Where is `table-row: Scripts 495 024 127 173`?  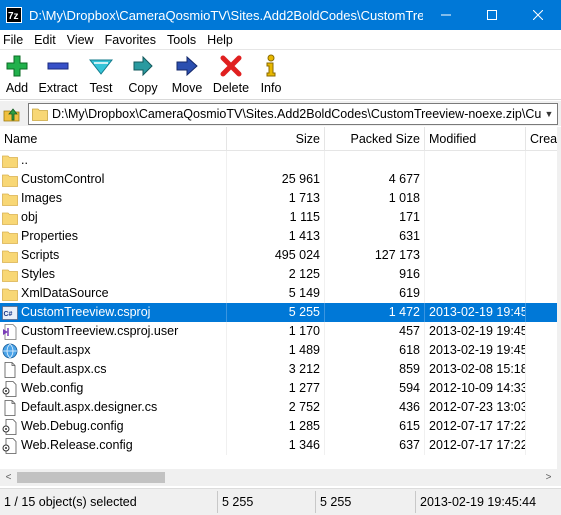
table-row: Scripts 495 024 127 173 is located at coordinates (278, 255).